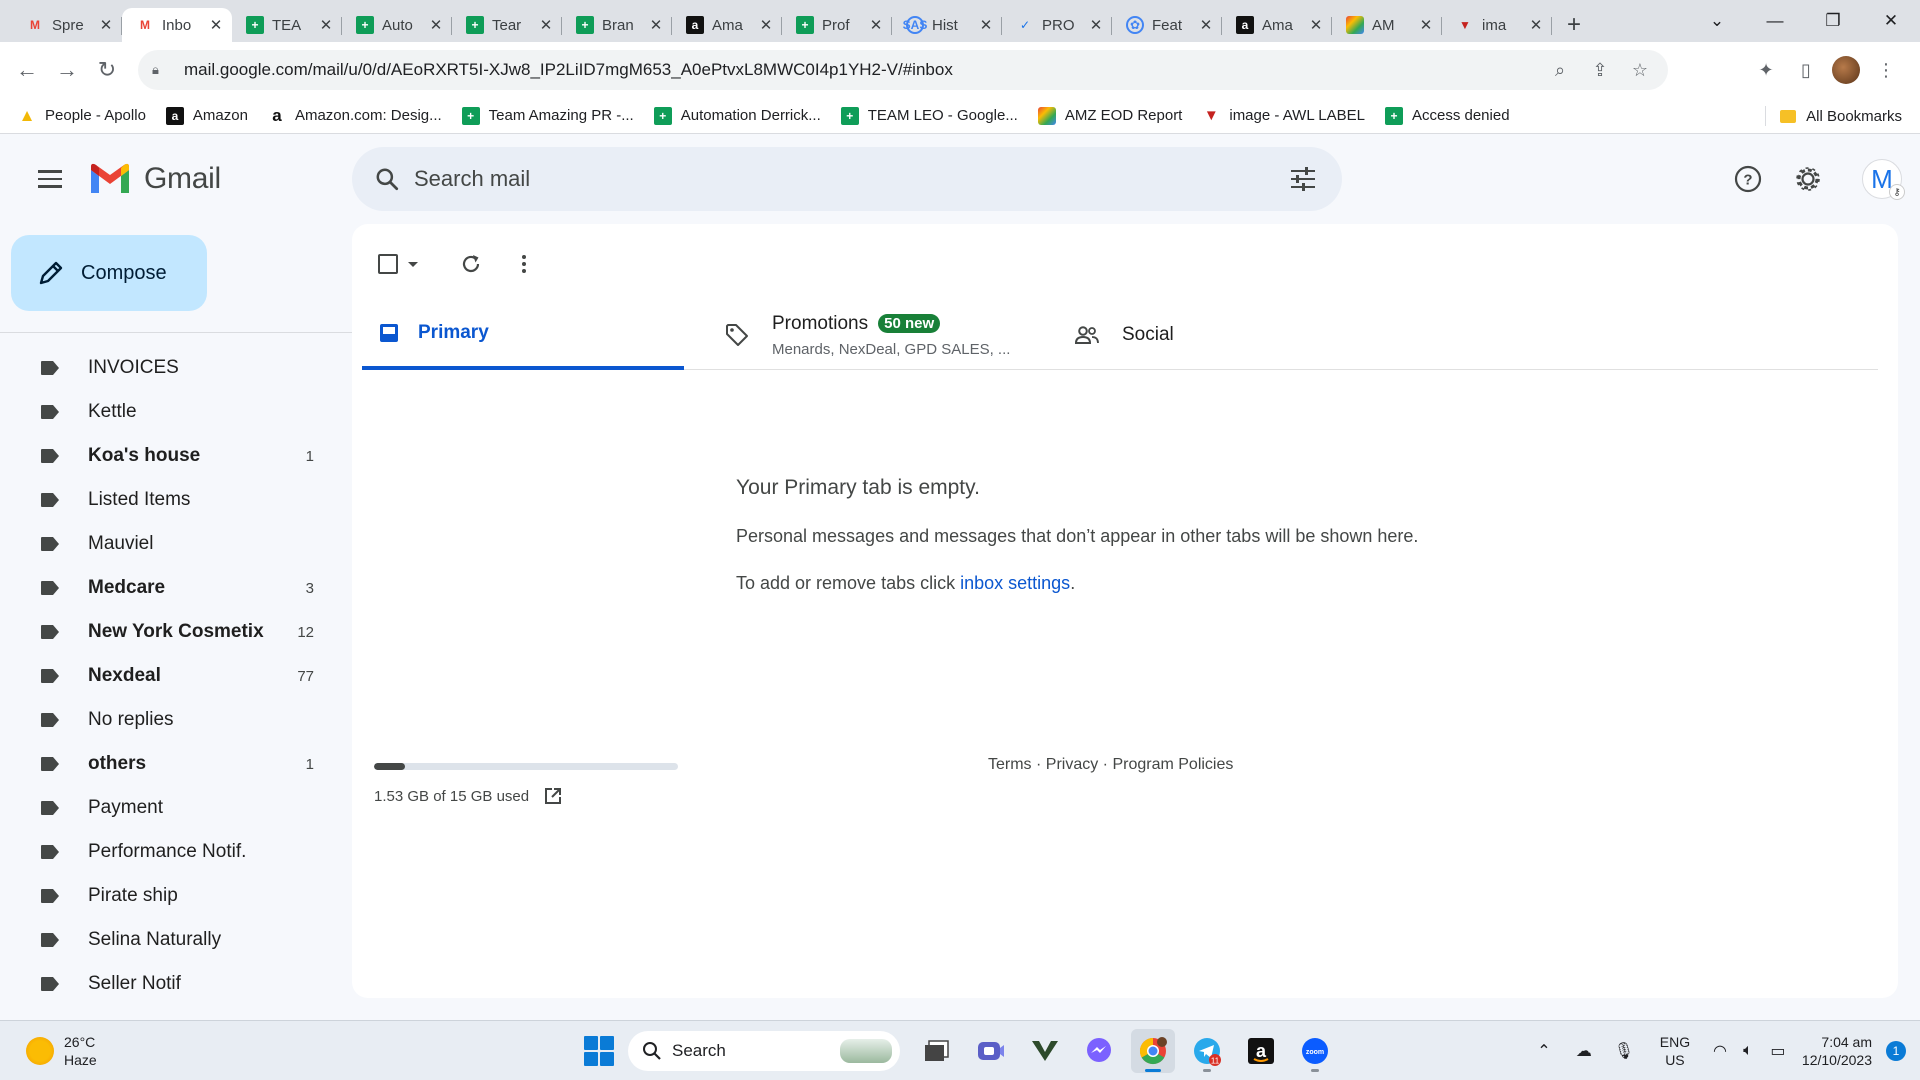  Describe the element at coordinates (471, 264) in the screenshot. I see `refresh-icon` at that location.